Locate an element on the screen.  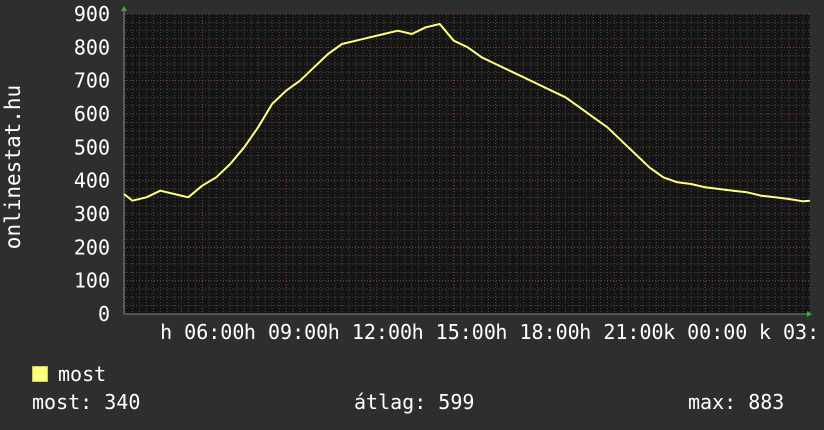
y-tick-label: 900 is located at coordinates (92, 14).